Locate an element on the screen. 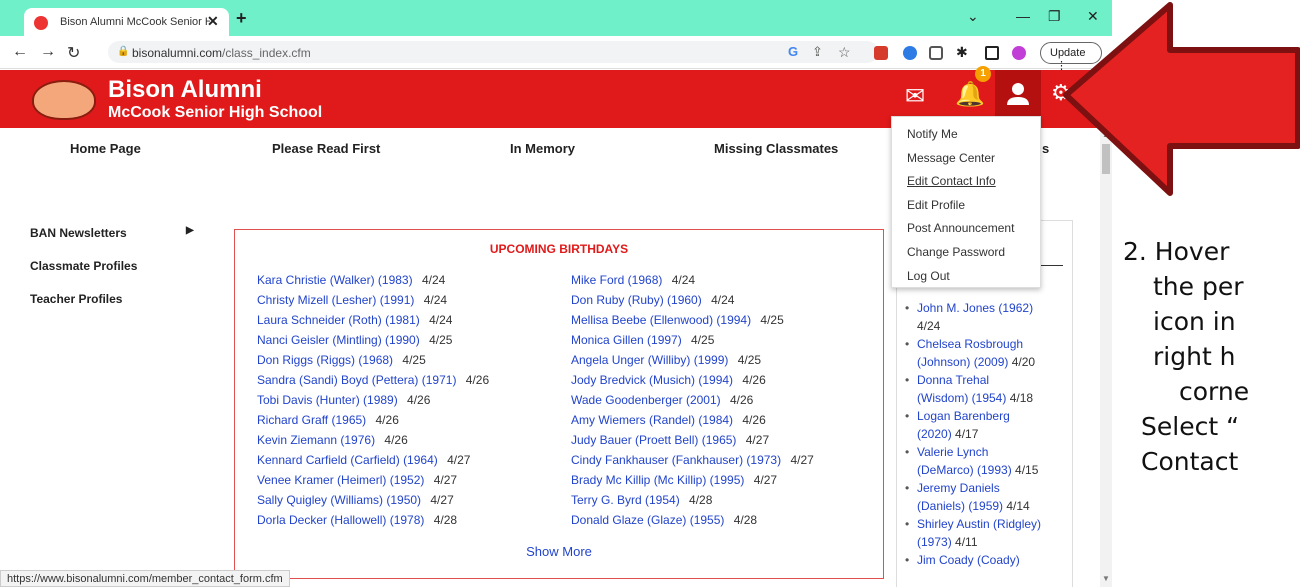 The width and height of the screenshot is (1300, 587). birthday-name-link: Don Ruby (Ruby) (1960) is located at coordinates (636, 300).